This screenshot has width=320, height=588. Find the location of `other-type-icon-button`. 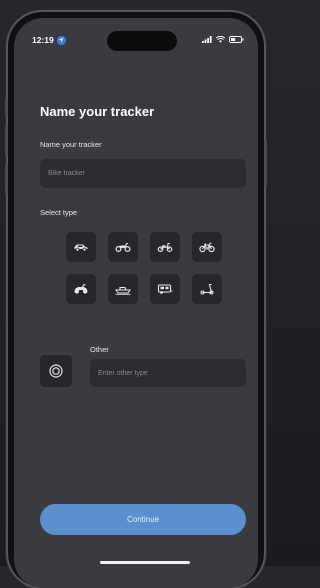

other-type-icon-button is located at coordinates (56, 371).